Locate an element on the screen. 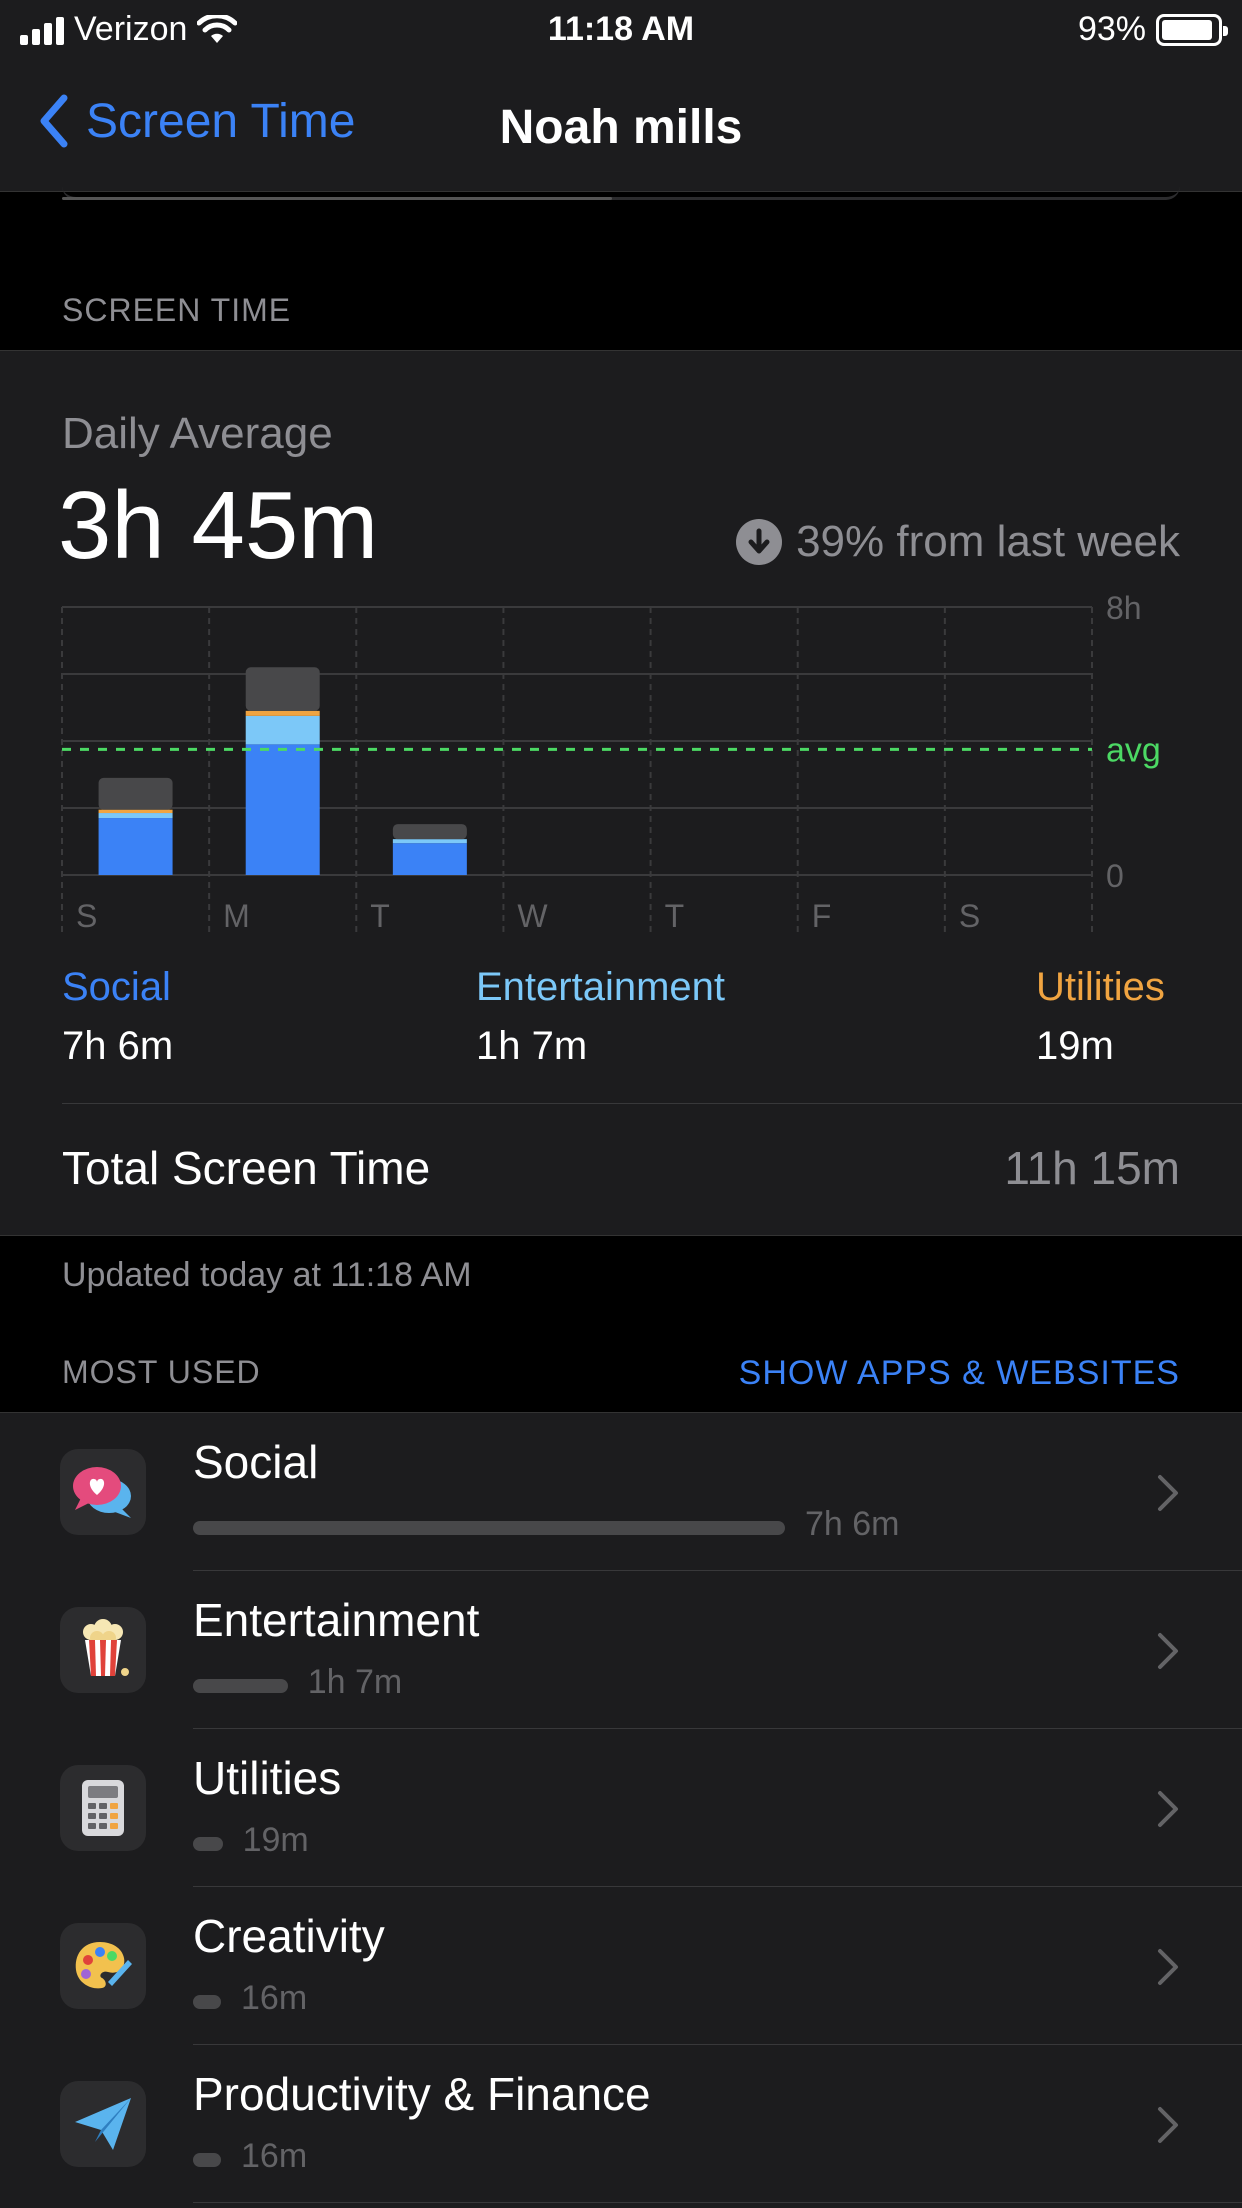 The image size is (1242, 2208). total-label: Total Screen Time is located at coordinates (246, 1168).